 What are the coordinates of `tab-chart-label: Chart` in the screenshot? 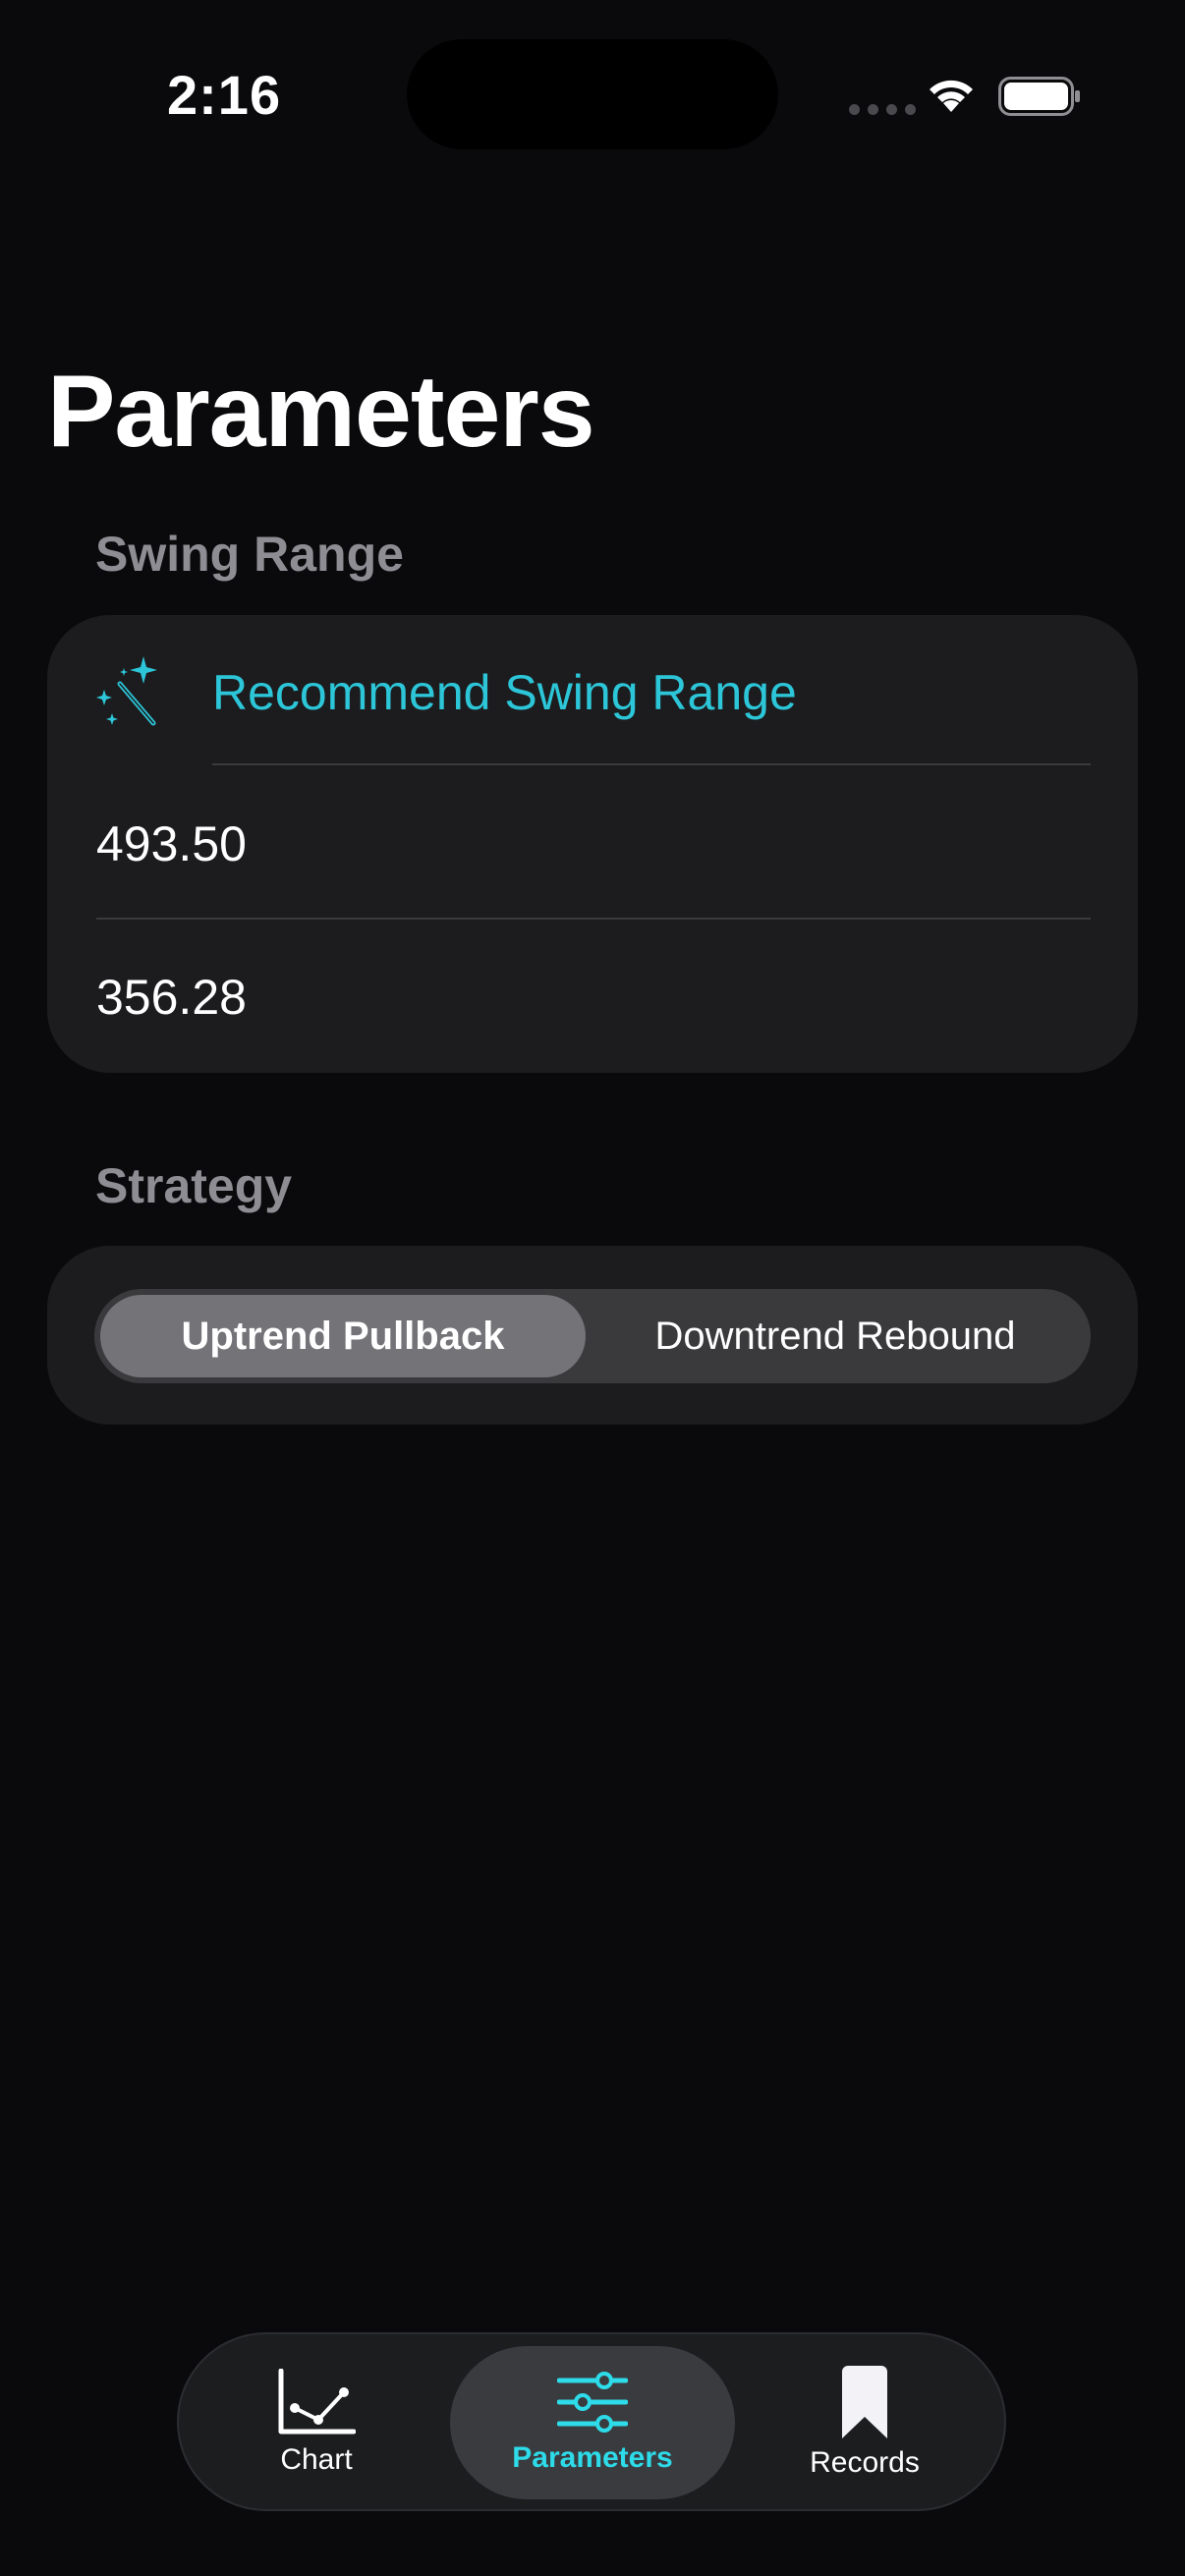 It's located at (317, 2459).